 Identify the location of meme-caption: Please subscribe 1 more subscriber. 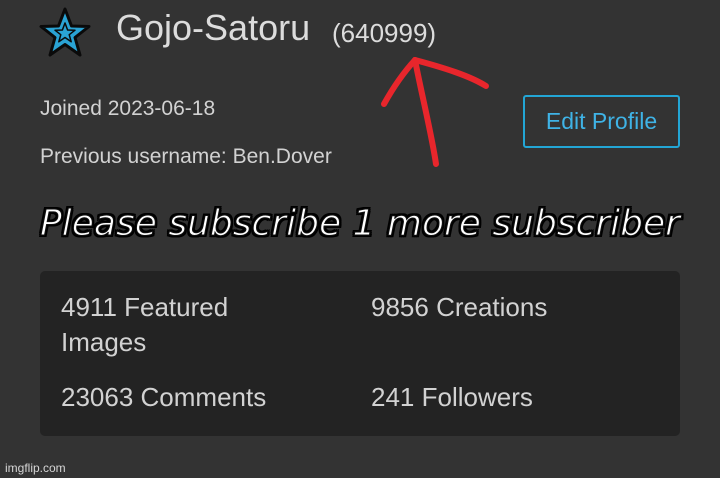
(360, 224).